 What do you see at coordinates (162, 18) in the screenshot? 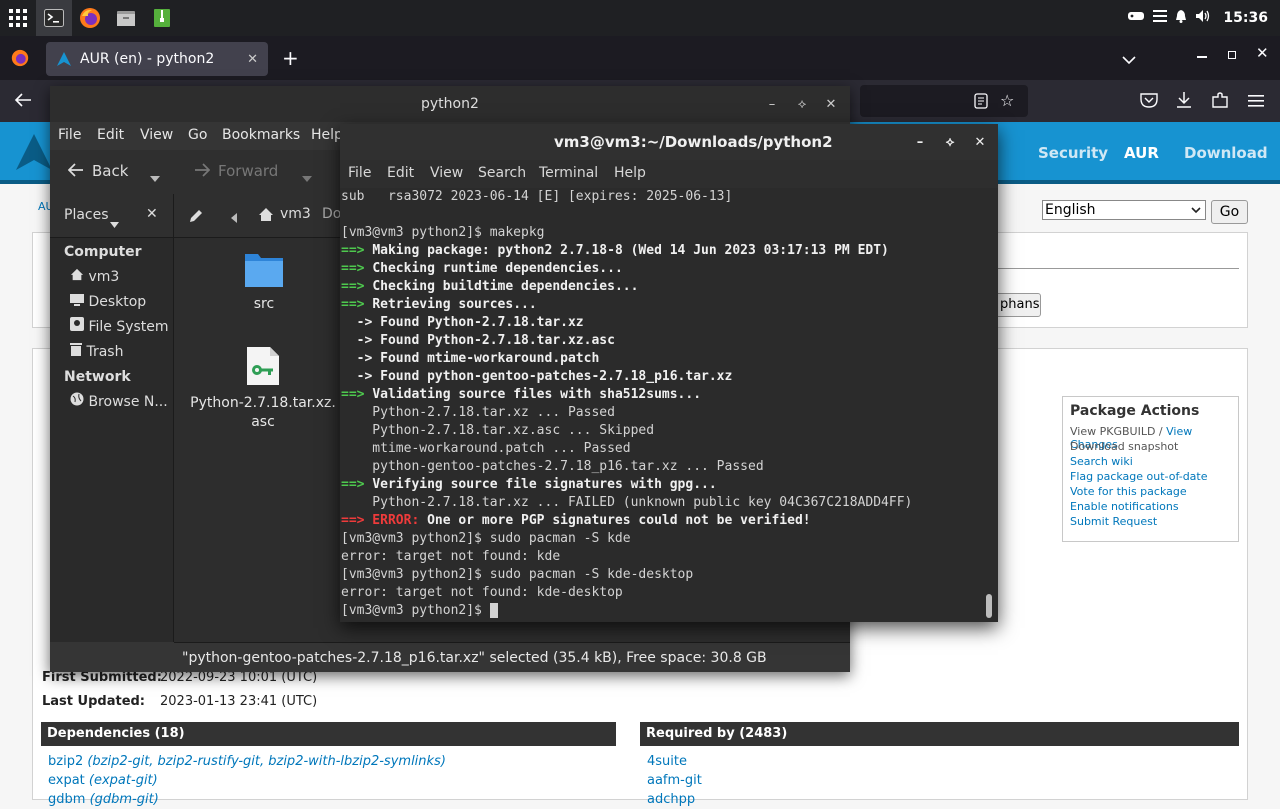
I see `archive-manager-app-icon` at bounding box center [162, 18].